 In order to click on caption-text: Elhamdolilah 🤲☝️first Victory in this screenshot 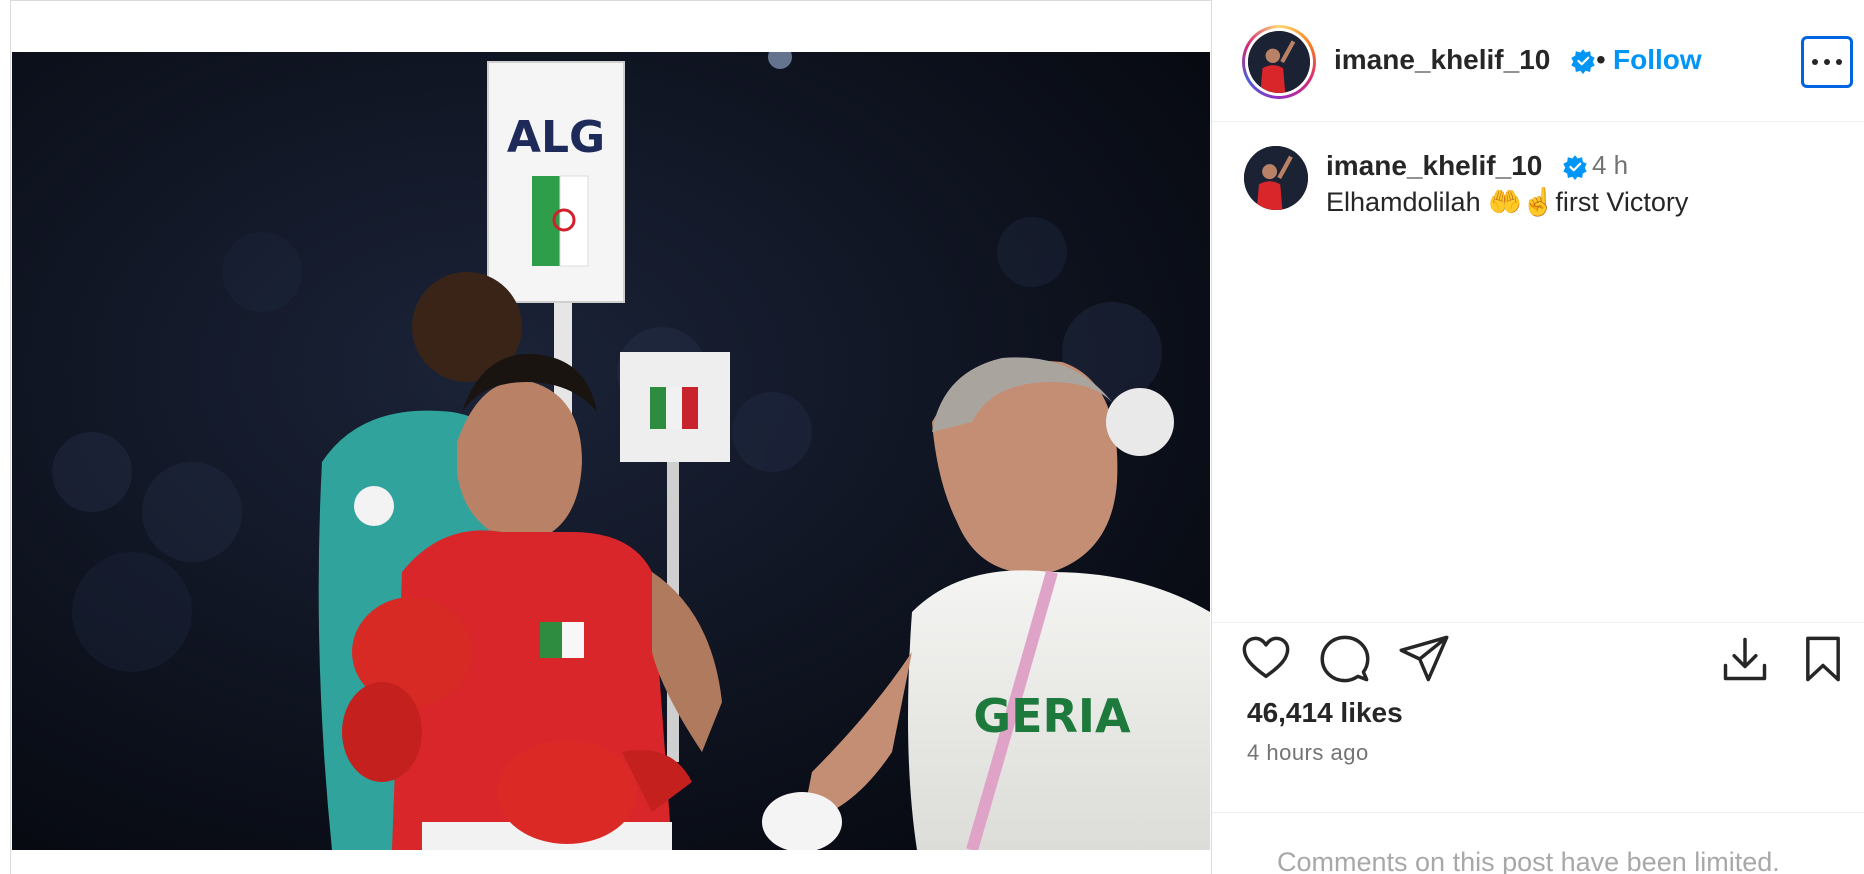, I will do `click(1507, 202)`.